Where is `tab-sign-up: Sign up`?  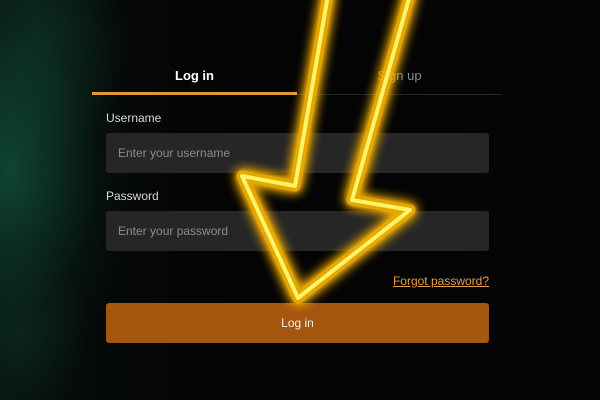 tab-sign-up: Sign up is located at coordinates (399, 77).